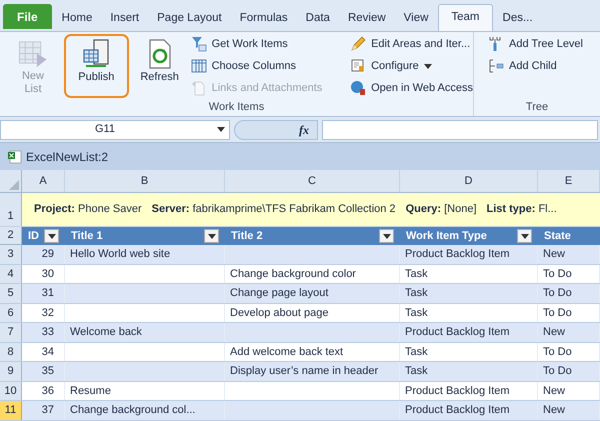 The image size is (600, 421). I want to click on pencil-icon, so click(358, 44).